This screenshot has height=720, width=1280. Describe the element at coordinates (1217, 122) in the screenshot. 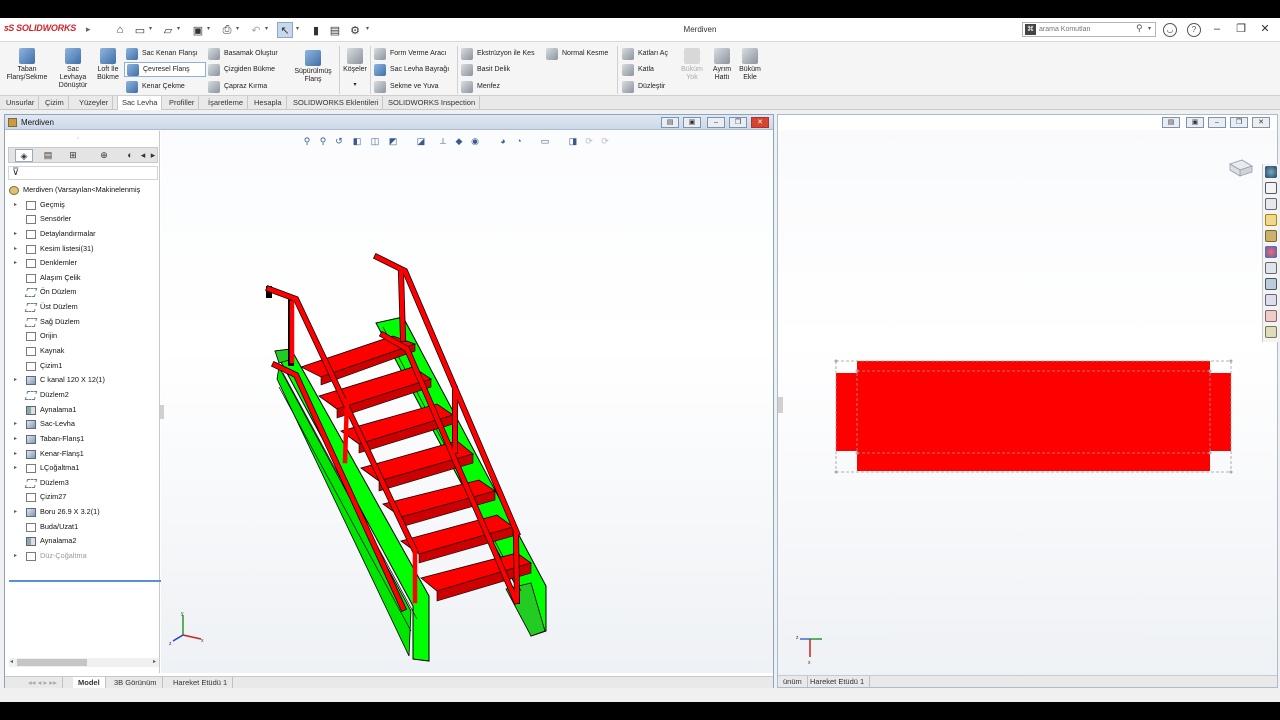

I see `rp-minimize-icon: –` at that location.